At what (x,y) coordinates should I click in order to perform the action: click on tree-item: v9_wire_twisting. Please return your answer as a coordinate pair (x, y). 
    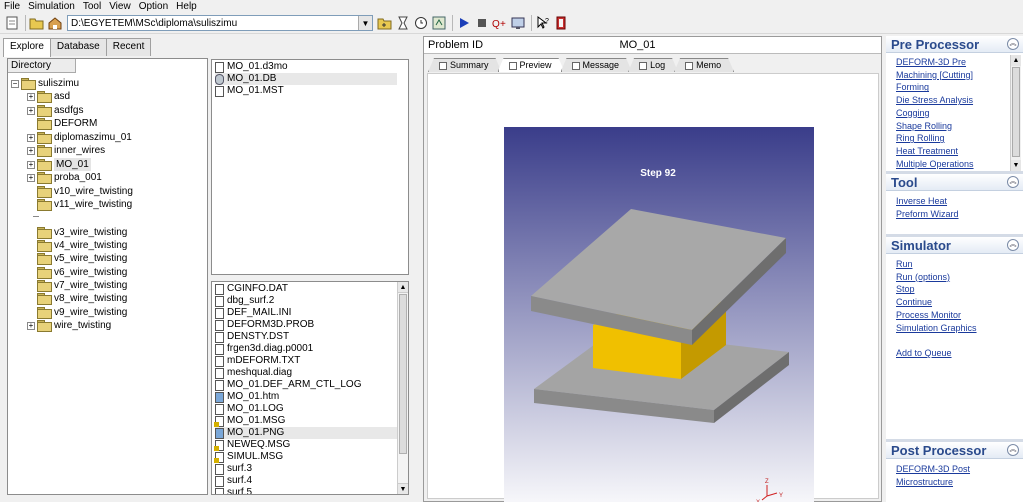
    Looking at the image, I should click on (77, 312).